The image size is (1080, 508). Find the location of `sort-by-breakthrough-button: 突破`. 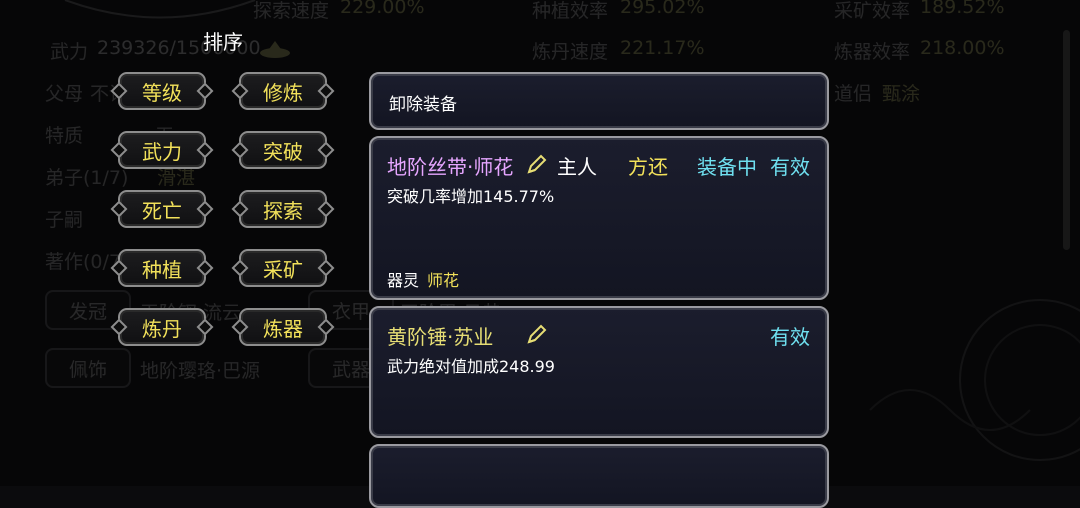

sort-by-breakthrough-button: 突破 is located at coordinates (283, 150).